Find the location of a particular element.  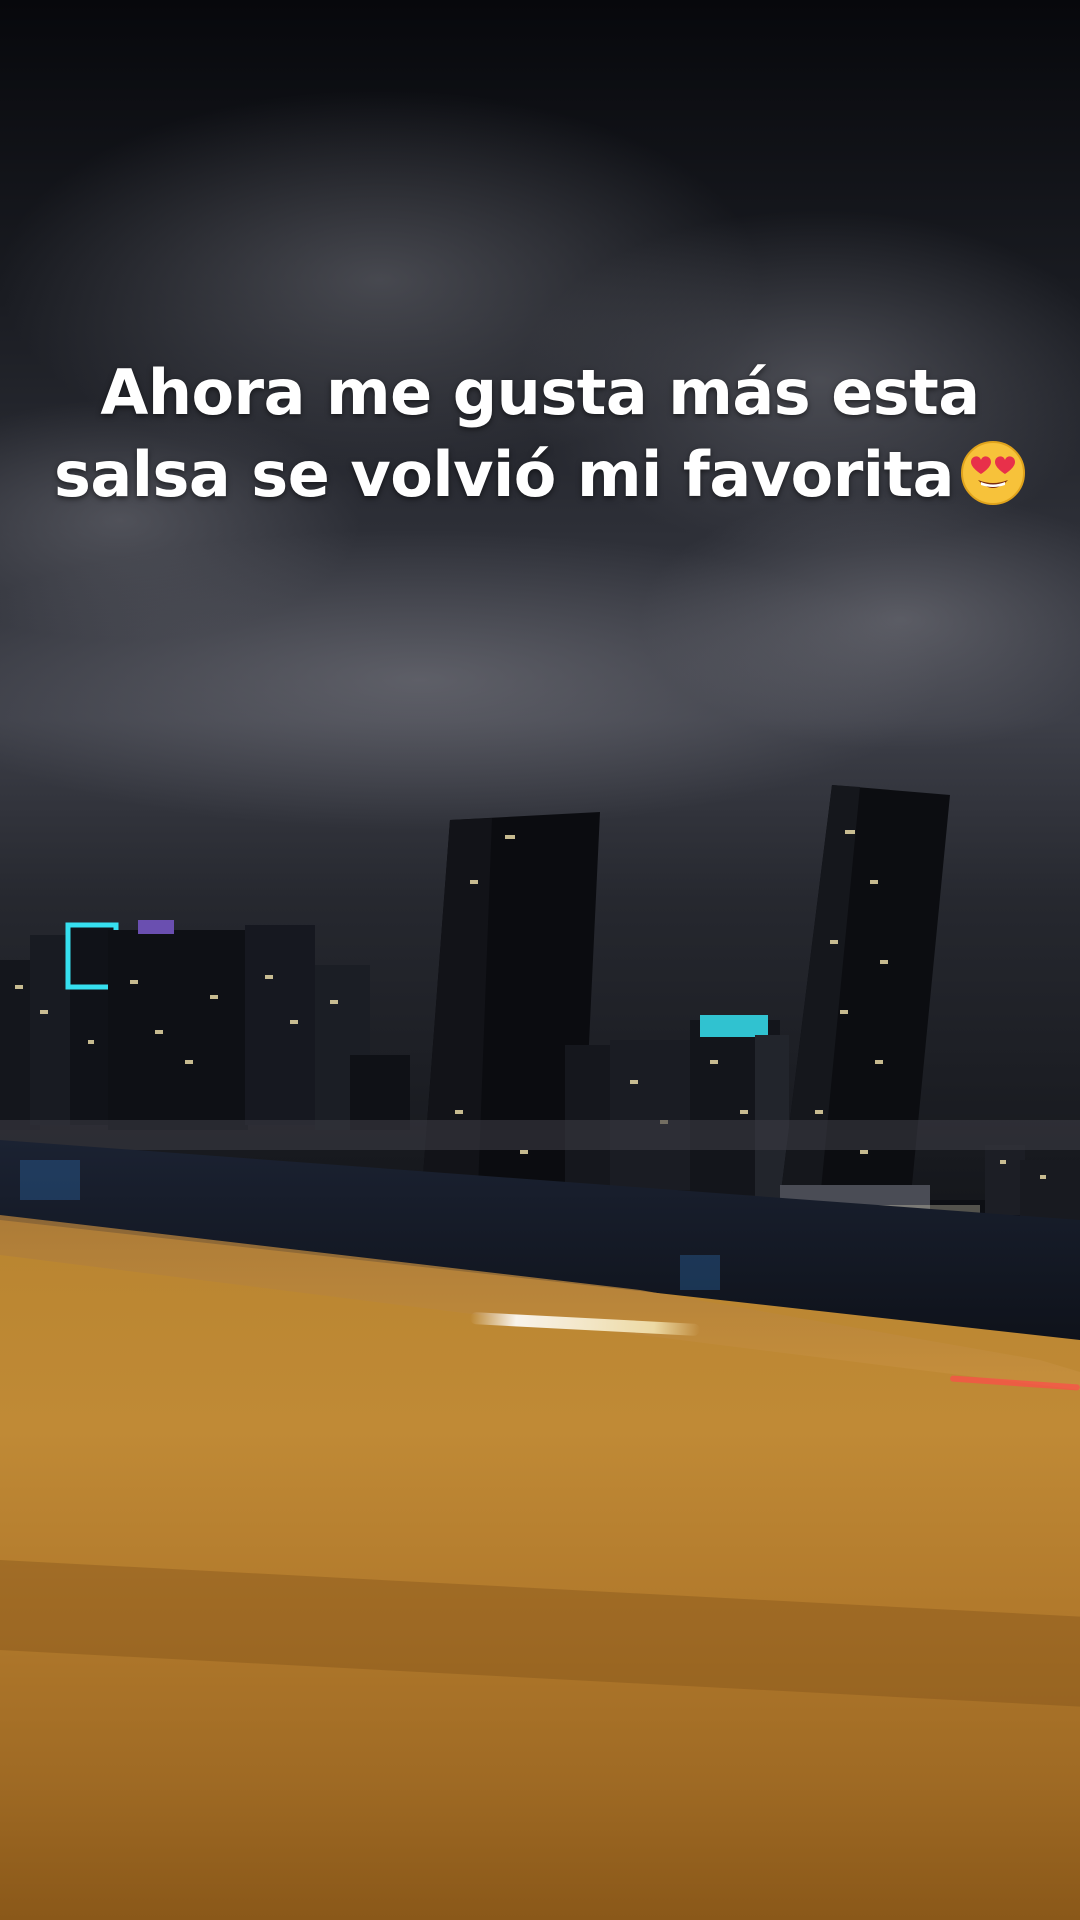

caption-line-2: salsa se volvió mi favorita is located at coordinates (540, 475).